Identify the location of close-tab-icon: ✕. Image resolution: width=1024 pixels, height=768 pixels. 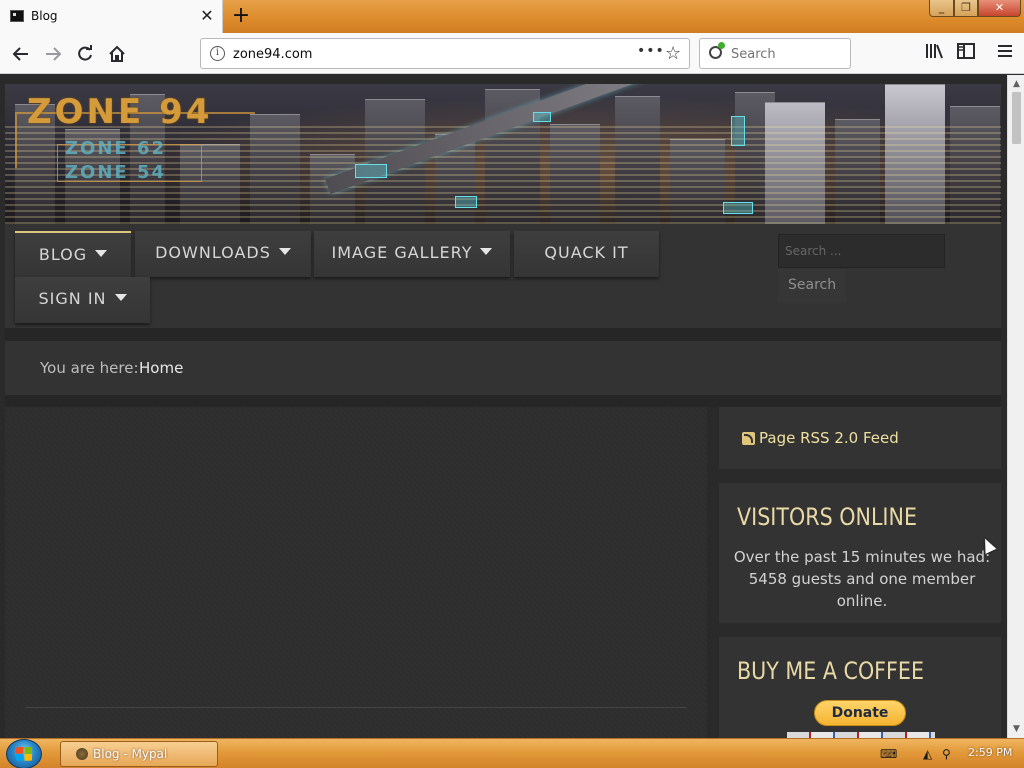
(207, 16).